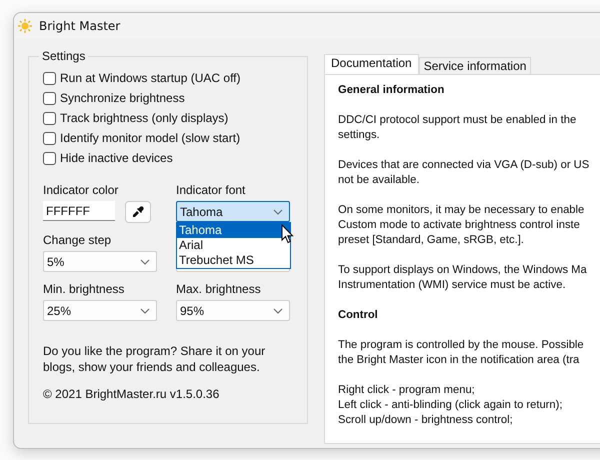 The width and height of the screenshot is (600, 460). Describe the element at coordinates (25, 26) in the screenshot. I see `sun-icon` at that location.